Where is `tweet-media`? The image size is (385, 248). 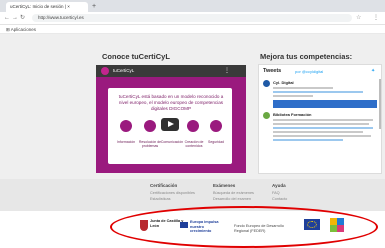
tweet-media is located at coordinates (325, 104).